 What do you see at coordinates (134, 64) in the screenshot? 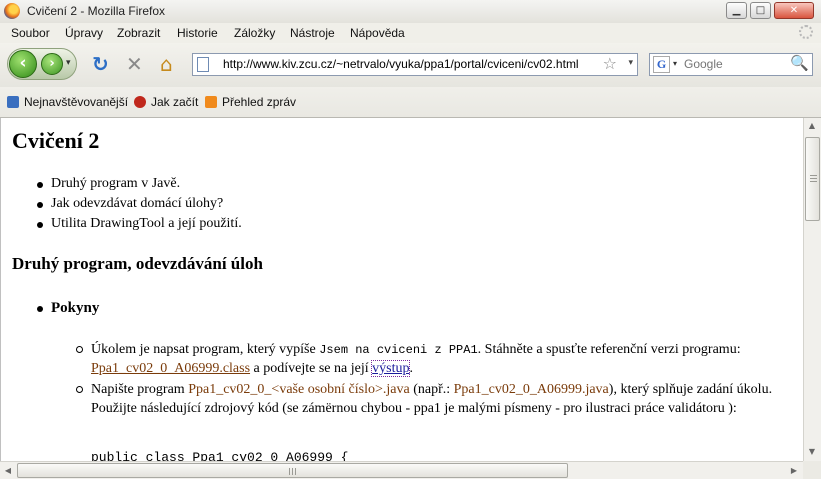
I see `stop-icon: ✕` at bounding box center [134, 64].